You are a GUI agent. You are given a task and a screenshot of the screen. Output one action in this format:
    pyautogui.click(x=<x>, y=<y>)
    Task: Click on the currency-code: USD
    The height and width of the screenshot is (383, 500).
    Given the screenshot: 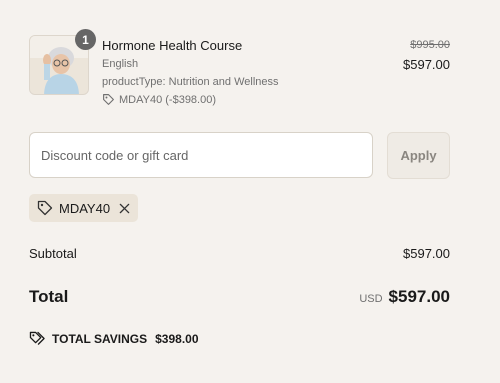 What is the action you would take?
    pyautogui.click(x=371, y=299)
    